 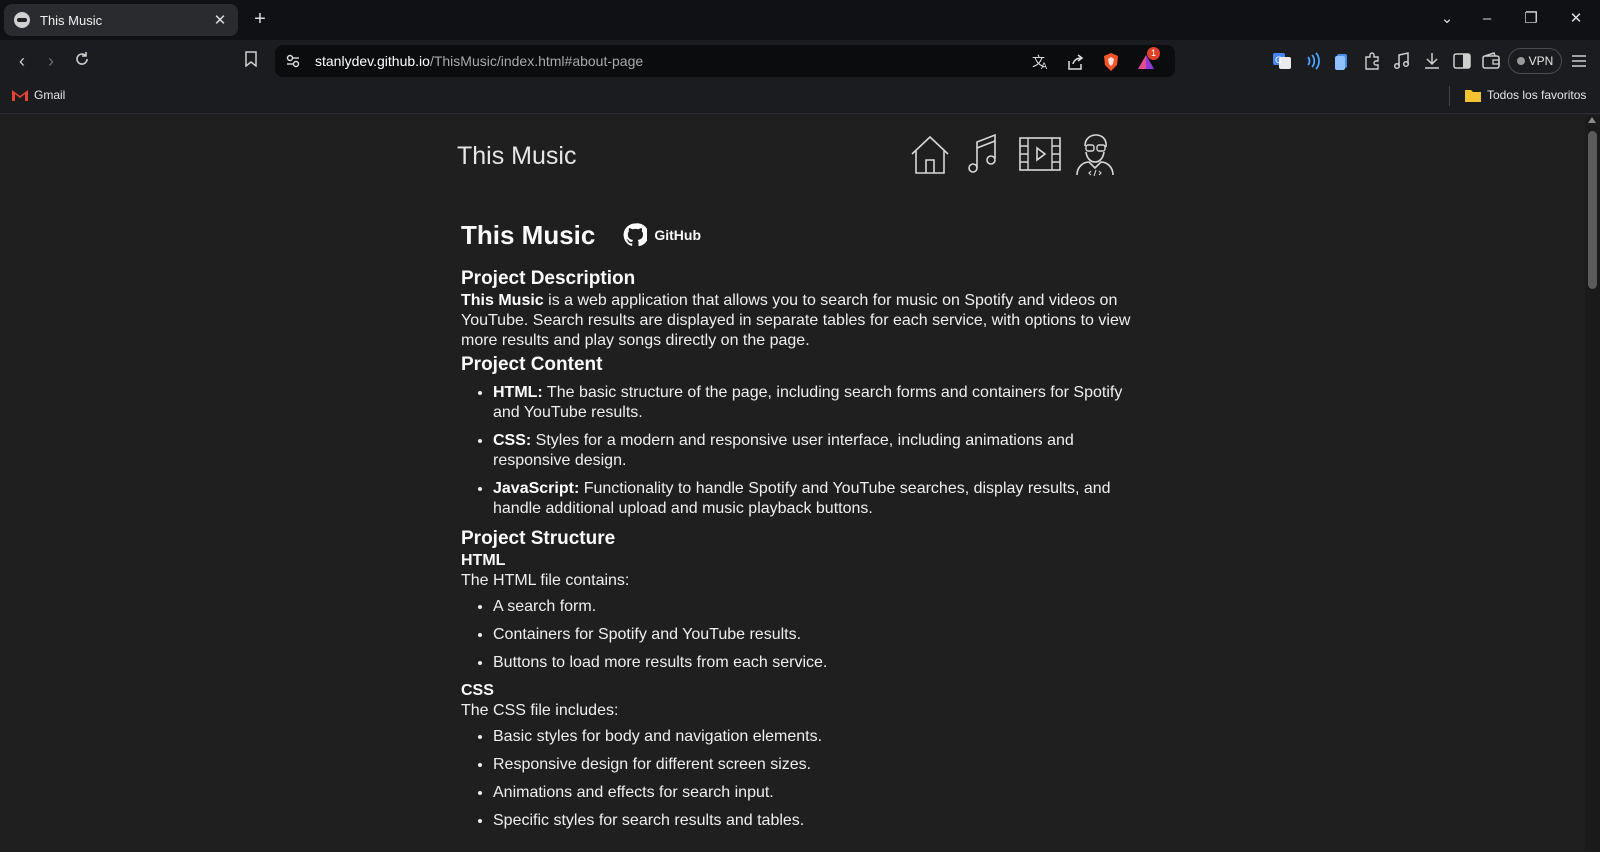 What do you see at coordinates (220, 20) in the screenshot?
I see `close-tab-icon: ✕` at bounding box center [220, 20].